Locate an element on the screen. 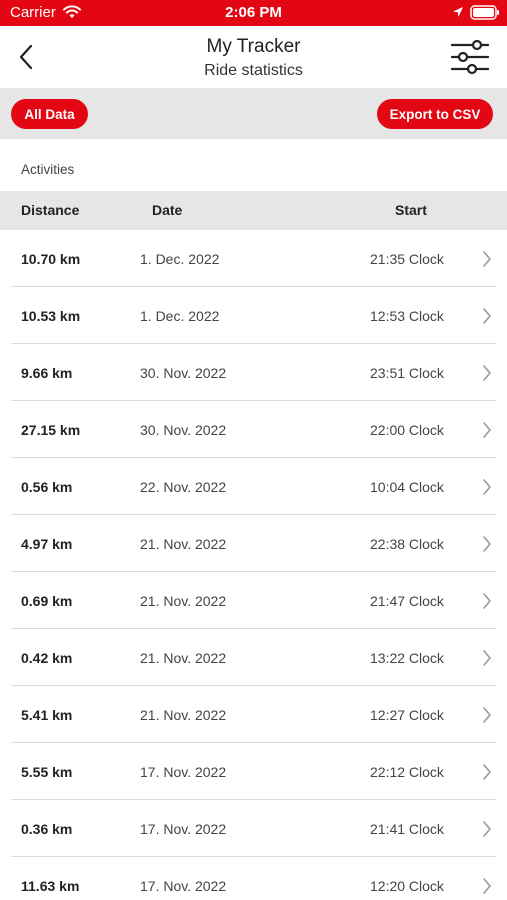 Image resolution: width=507 pixels, height=900 pixels. page-title: My Tracker is located at coordinates (253, 46).